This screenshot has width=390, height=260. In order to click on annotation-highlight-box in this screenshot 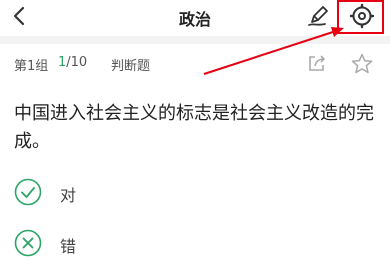, I will do `click(360, 17)`.